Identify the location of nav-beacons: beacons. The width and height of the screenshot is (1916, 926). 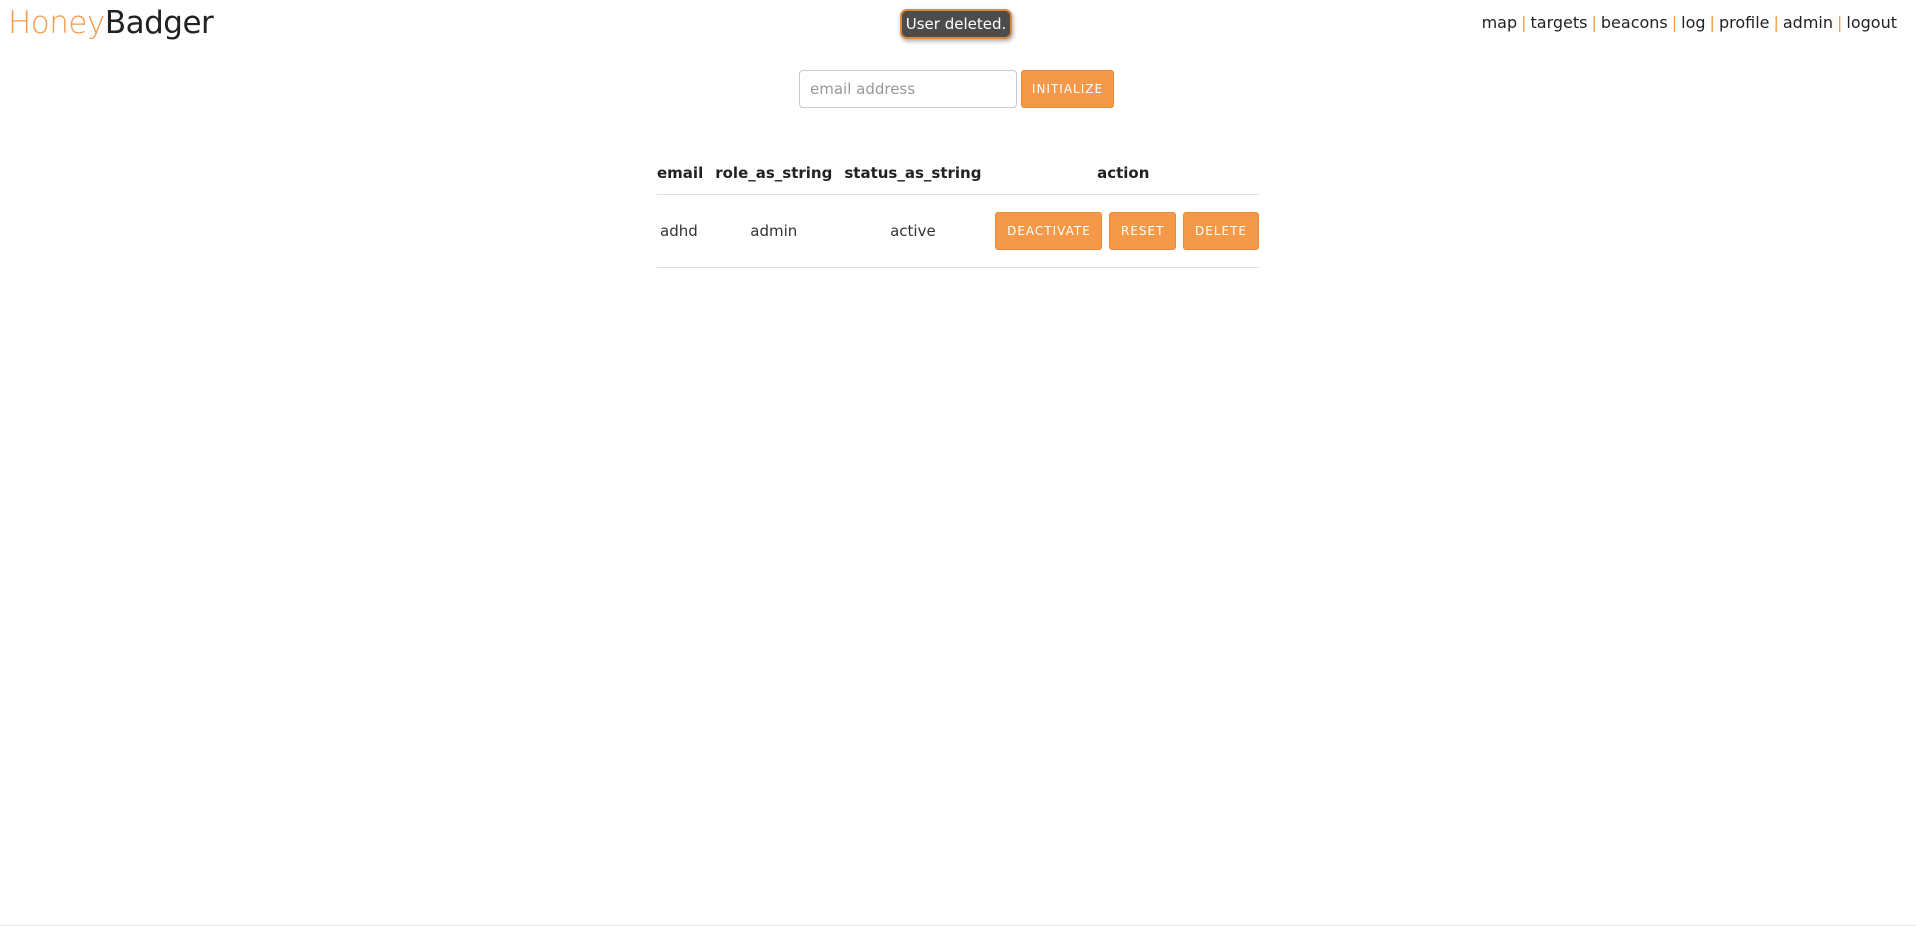
(1634, 22).